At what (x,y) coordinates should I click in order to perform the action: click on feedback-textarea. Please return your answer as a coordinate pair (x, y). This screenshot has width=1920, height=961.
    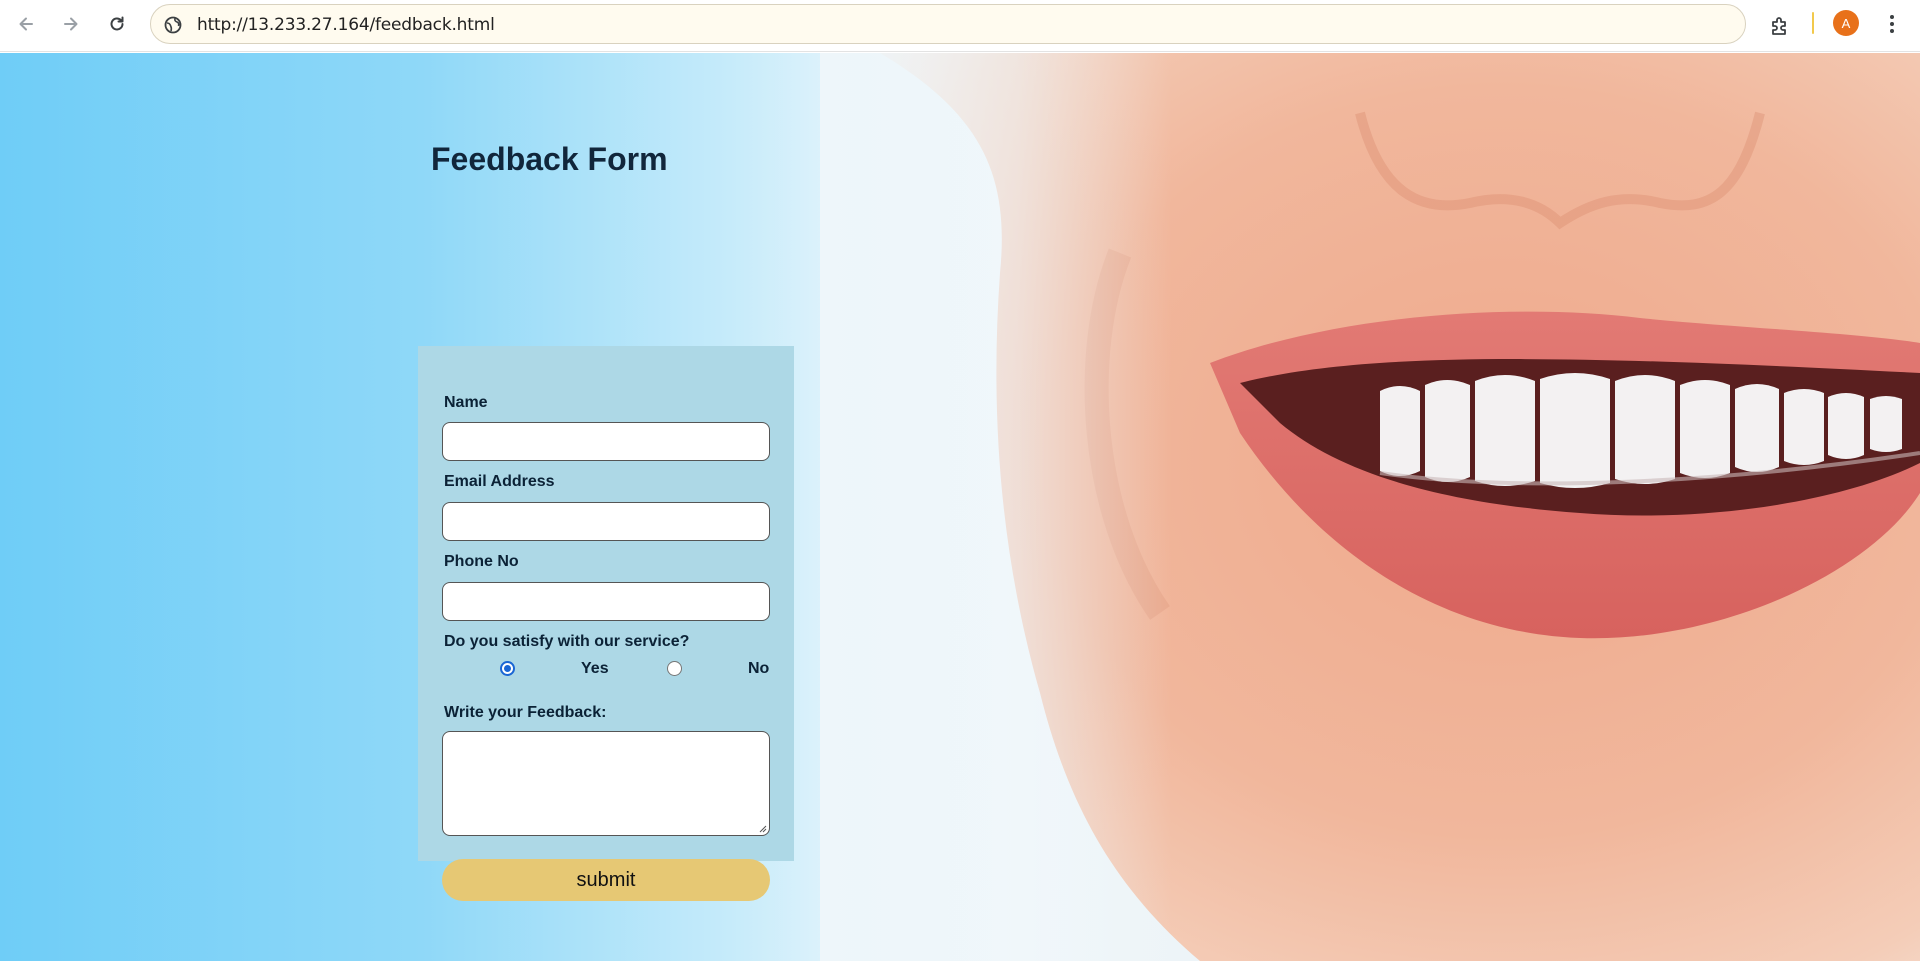
    Looking at the image, I should click on (606, 783).